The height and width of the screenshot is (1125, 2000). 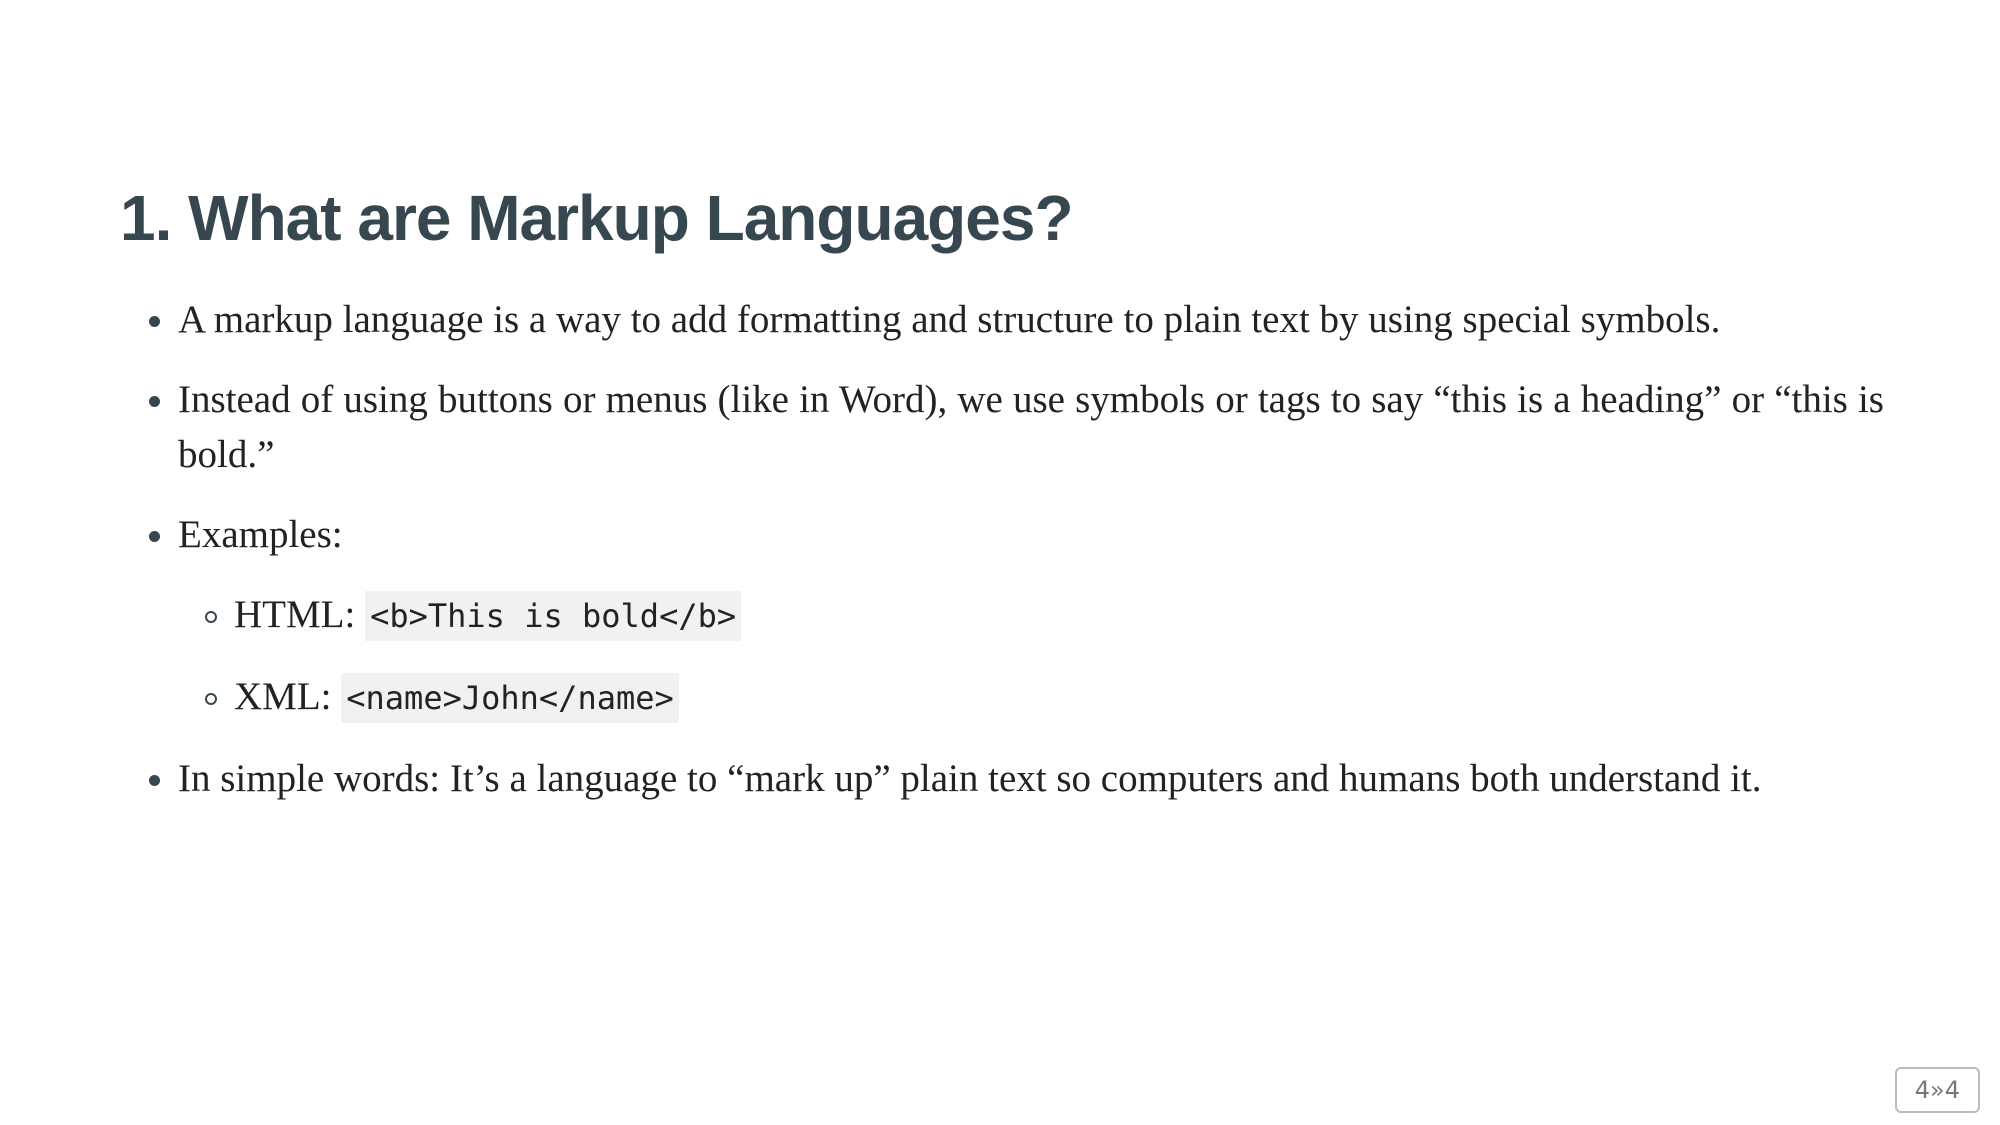 I want to click on example-label: XML:, so click(x=283, y=696).